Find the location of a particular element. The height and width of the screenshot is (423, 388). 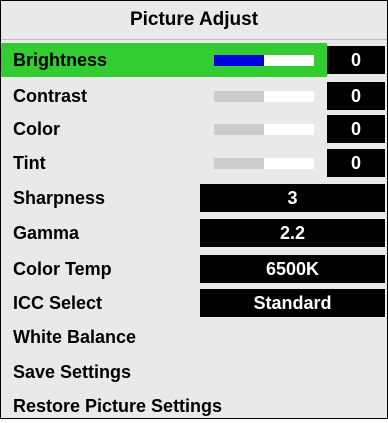

brightness-value: 0 is located at coordinates (356, 60).